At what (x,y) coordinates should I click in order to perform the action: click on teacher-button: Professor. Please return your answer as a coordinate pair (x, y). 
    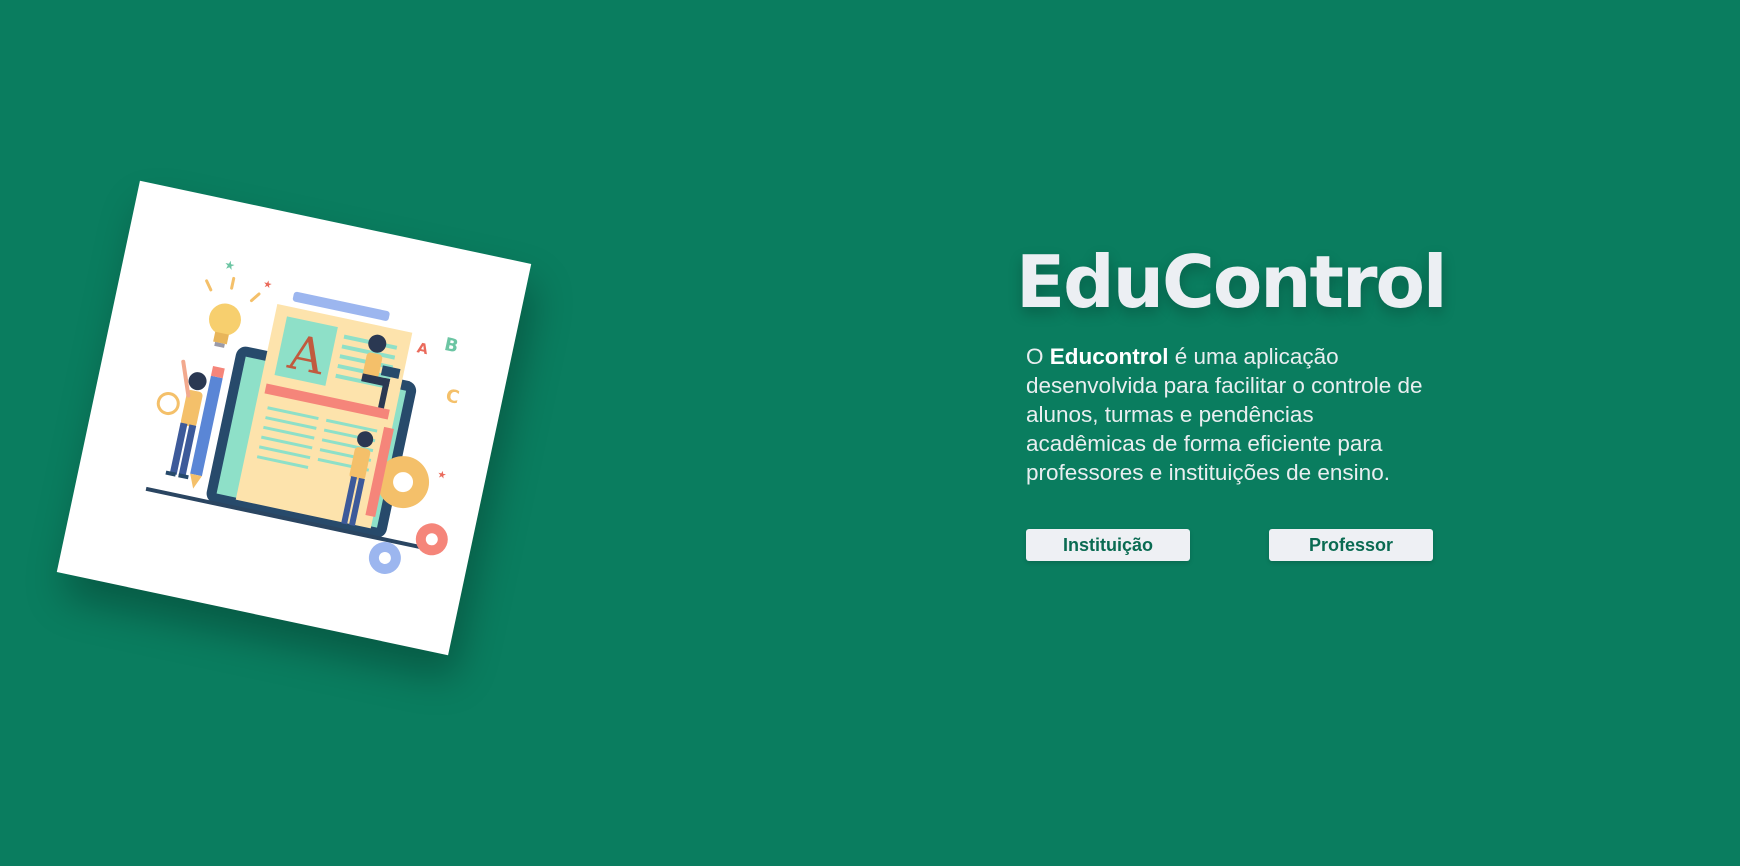
    Looking at the image, I should click on (1351, 545).